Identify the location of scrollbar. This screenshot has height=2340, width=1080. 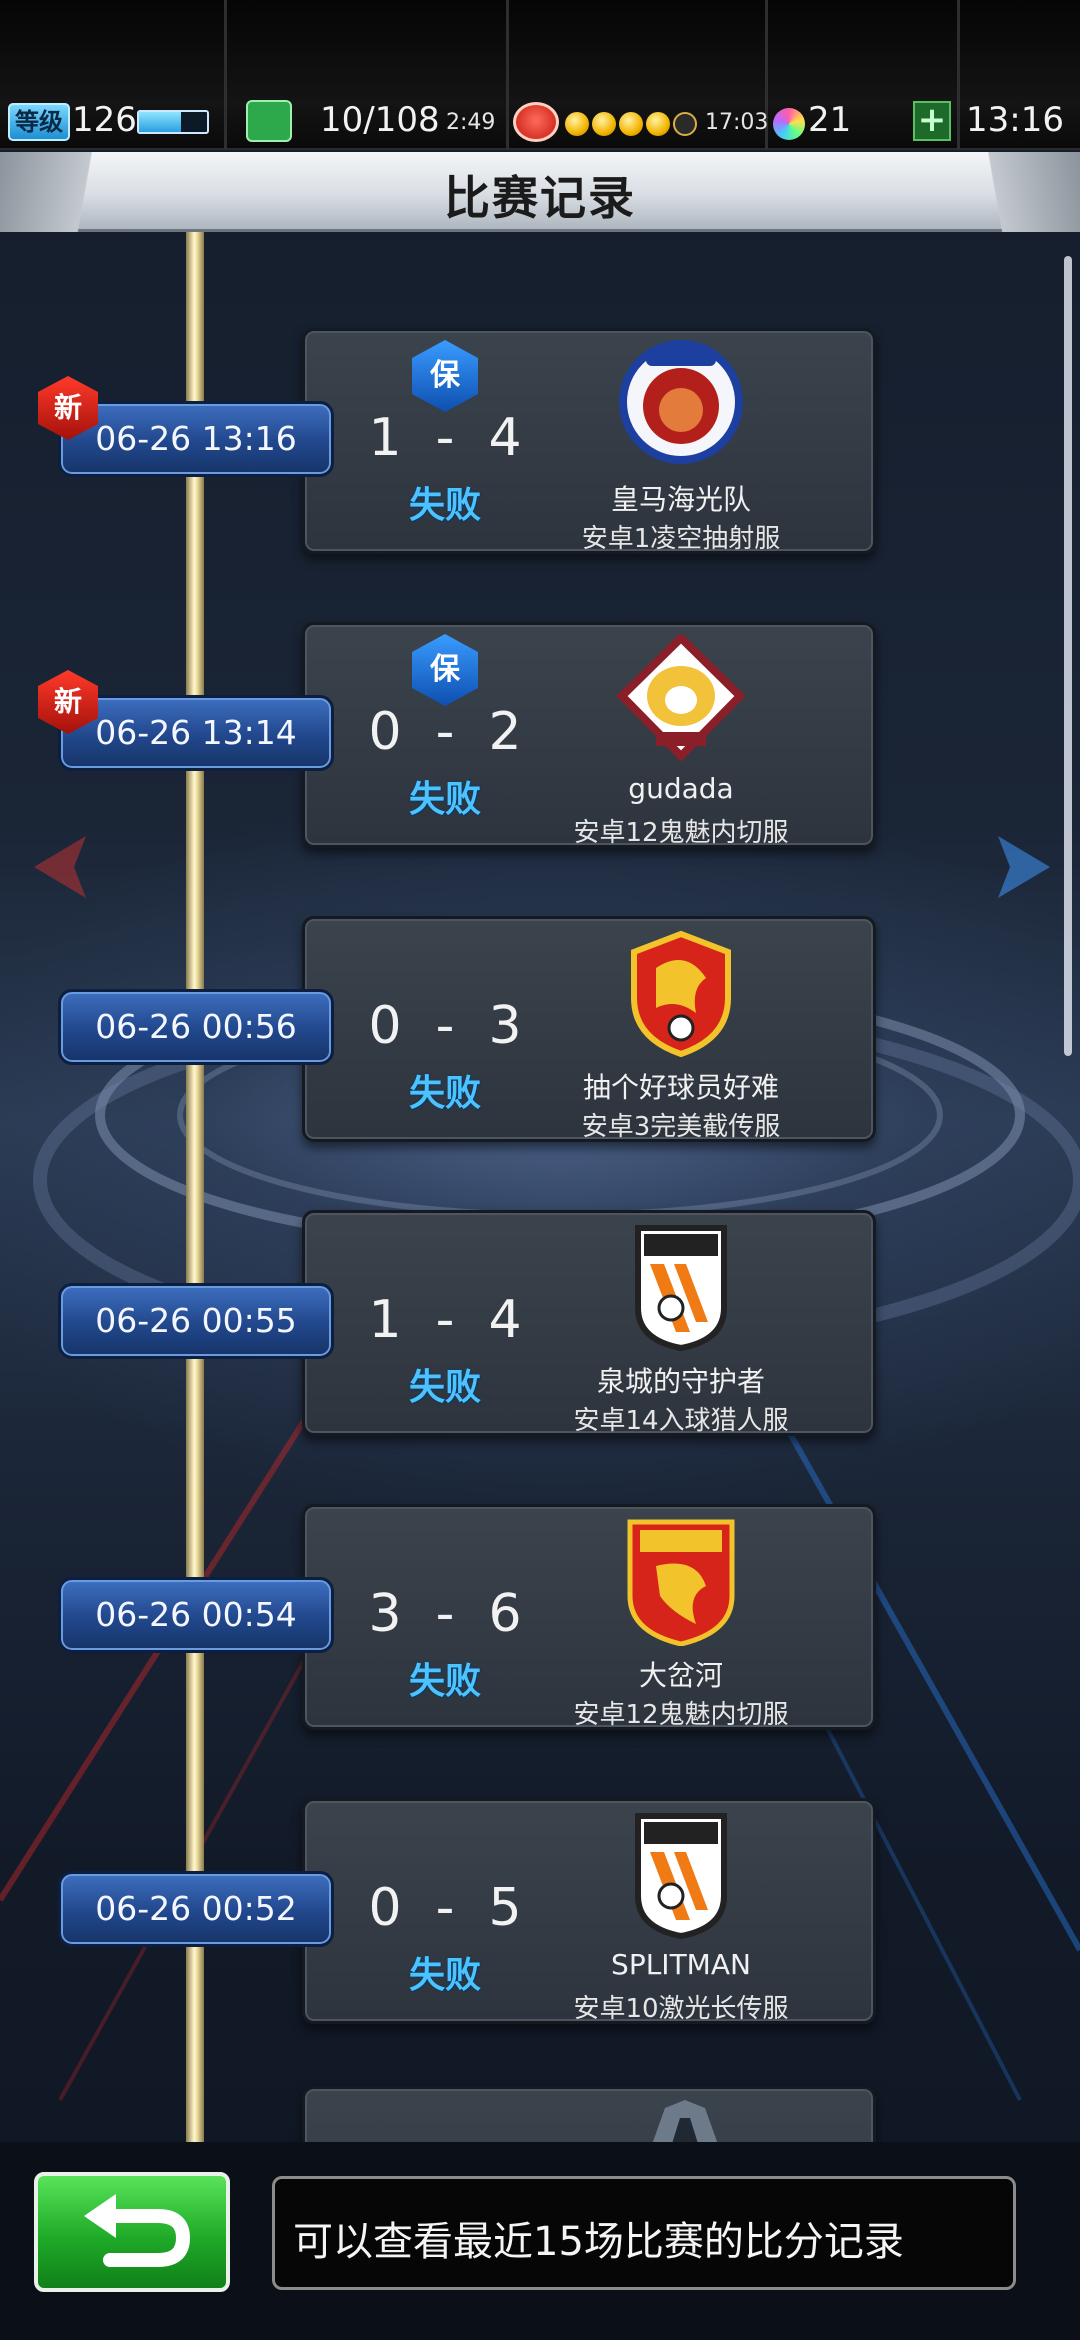
(1068, 656).